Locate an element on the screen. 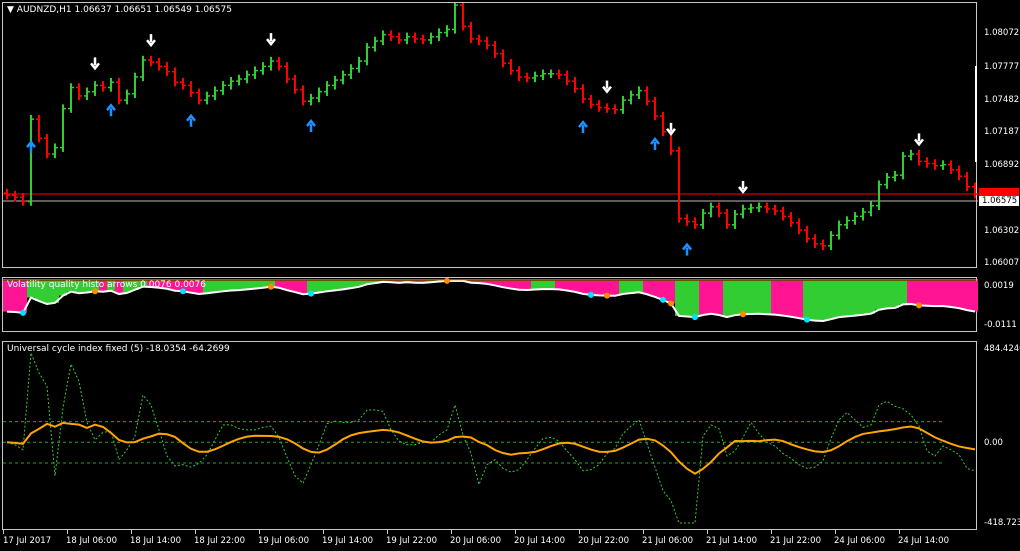 The width and height of the screenshot is (1020, 551). price-label: 1.07482 is located at coordinates (1002, 100).